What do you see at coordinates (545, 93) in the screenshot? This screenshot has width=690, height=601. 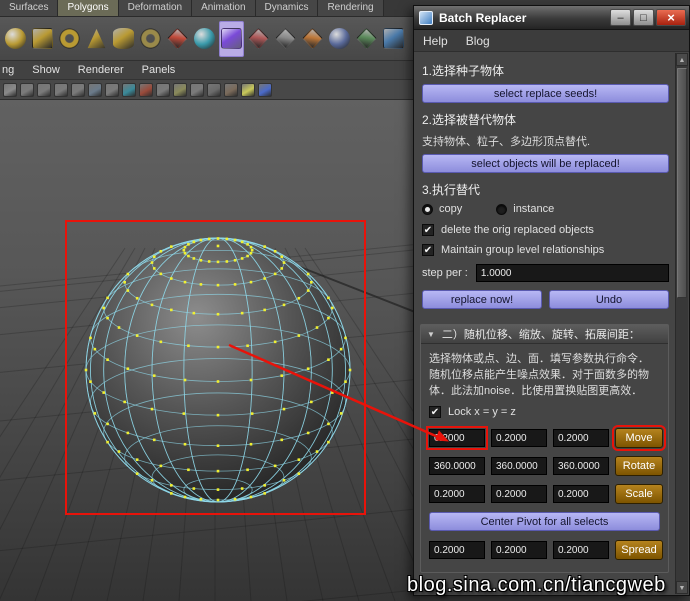 I see `select-seeds-button: select replace seeds!` at bounding box center [545, 93].